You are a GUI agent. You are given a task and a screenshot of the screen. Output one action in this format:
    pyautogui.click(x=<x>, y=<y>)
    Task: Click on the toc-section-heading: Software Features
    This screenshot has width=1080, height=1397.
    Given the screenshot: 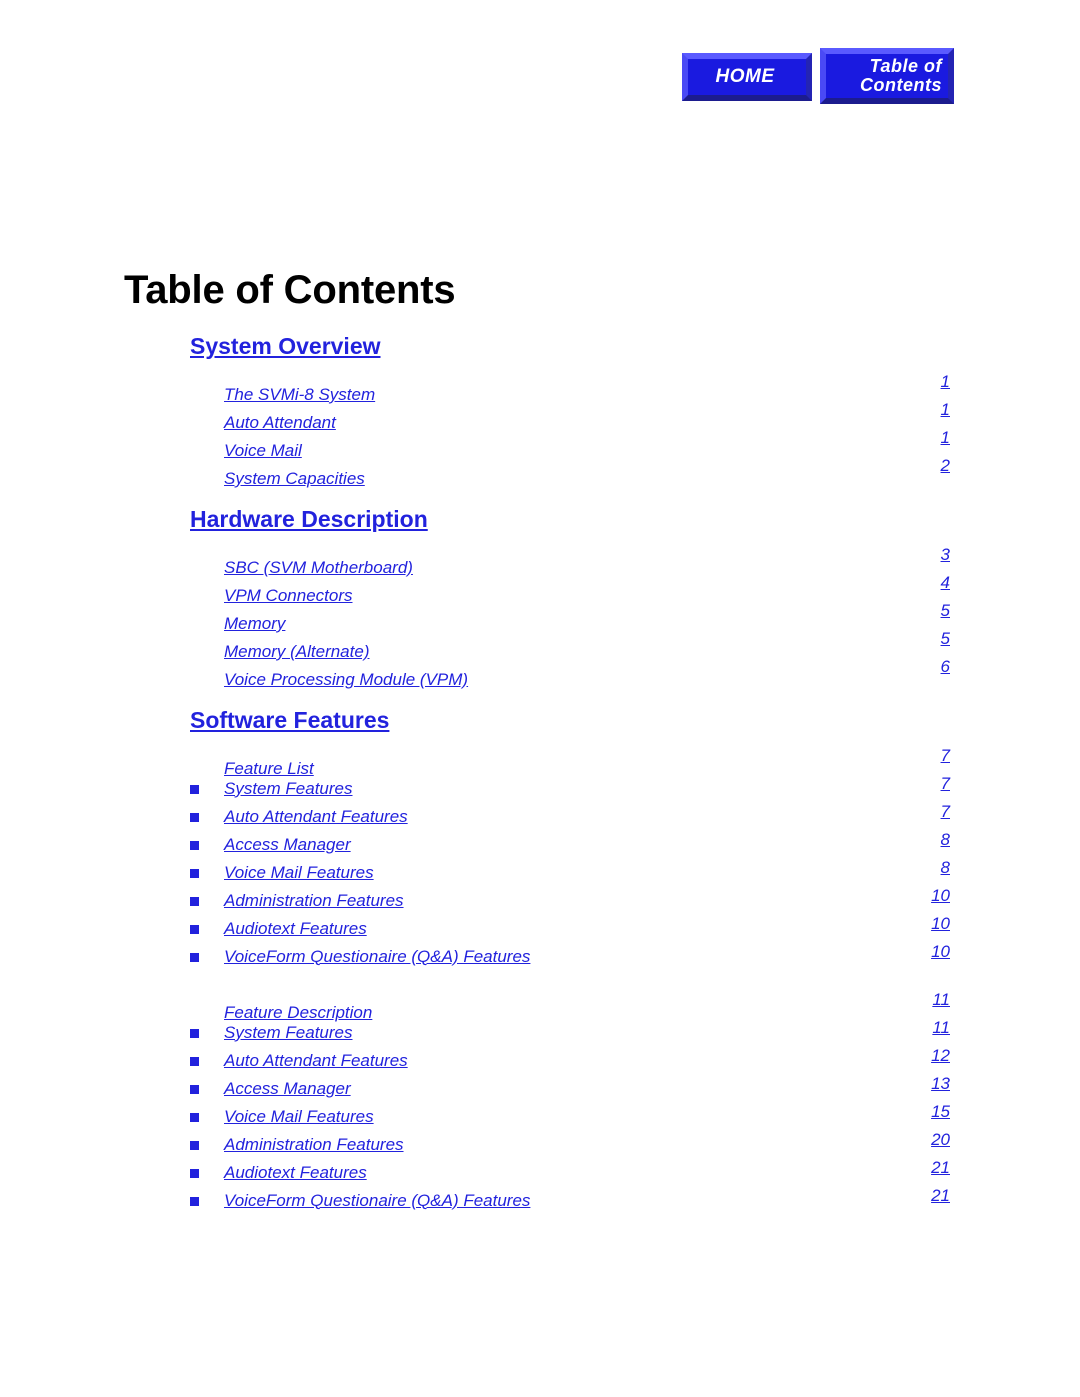 What is the action you would take?
    pyautogui.click(x=289, y=720)
    